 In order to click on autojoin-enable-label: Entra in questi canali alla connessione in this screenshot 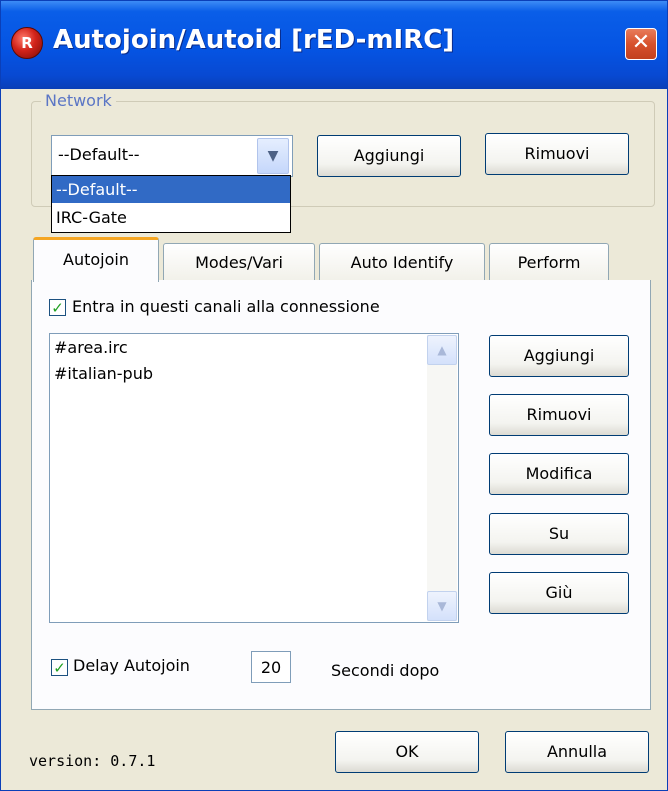, I will do `click(226, 306)`.